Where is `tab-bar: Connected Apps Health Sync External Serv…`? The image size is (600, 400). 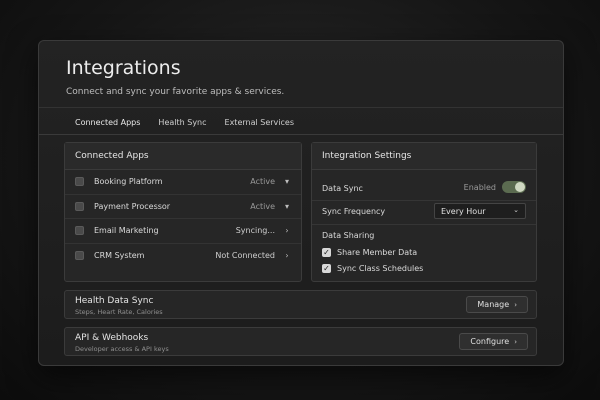 tab-bar: Connected Apps Health Sync External Serv… is located at coordinates (184, 124).